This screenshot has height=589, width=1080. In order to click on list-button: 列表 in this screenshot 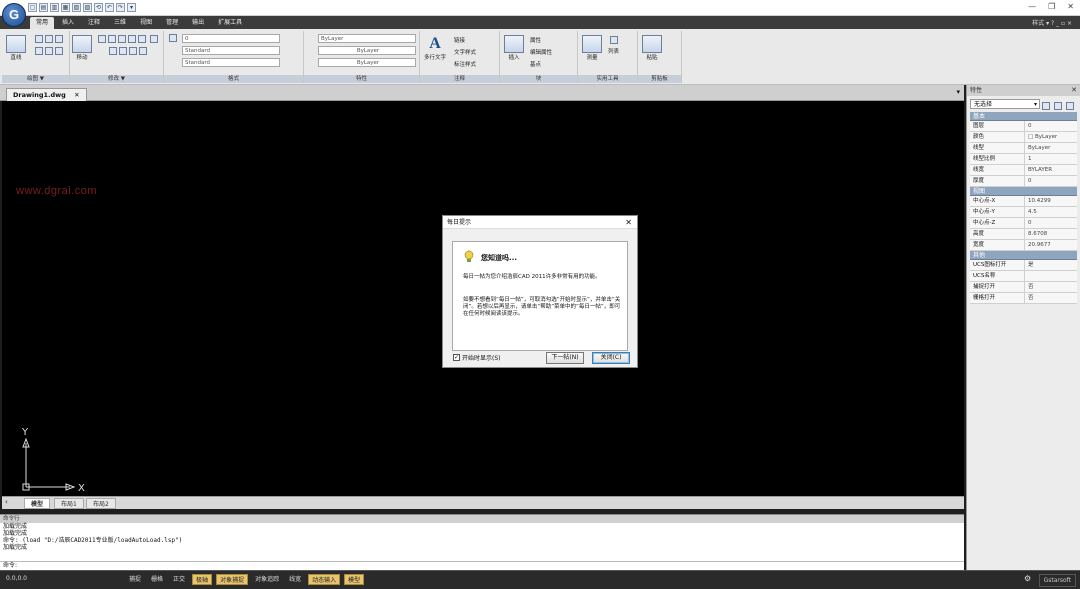, I will do `click(613, 45)`.